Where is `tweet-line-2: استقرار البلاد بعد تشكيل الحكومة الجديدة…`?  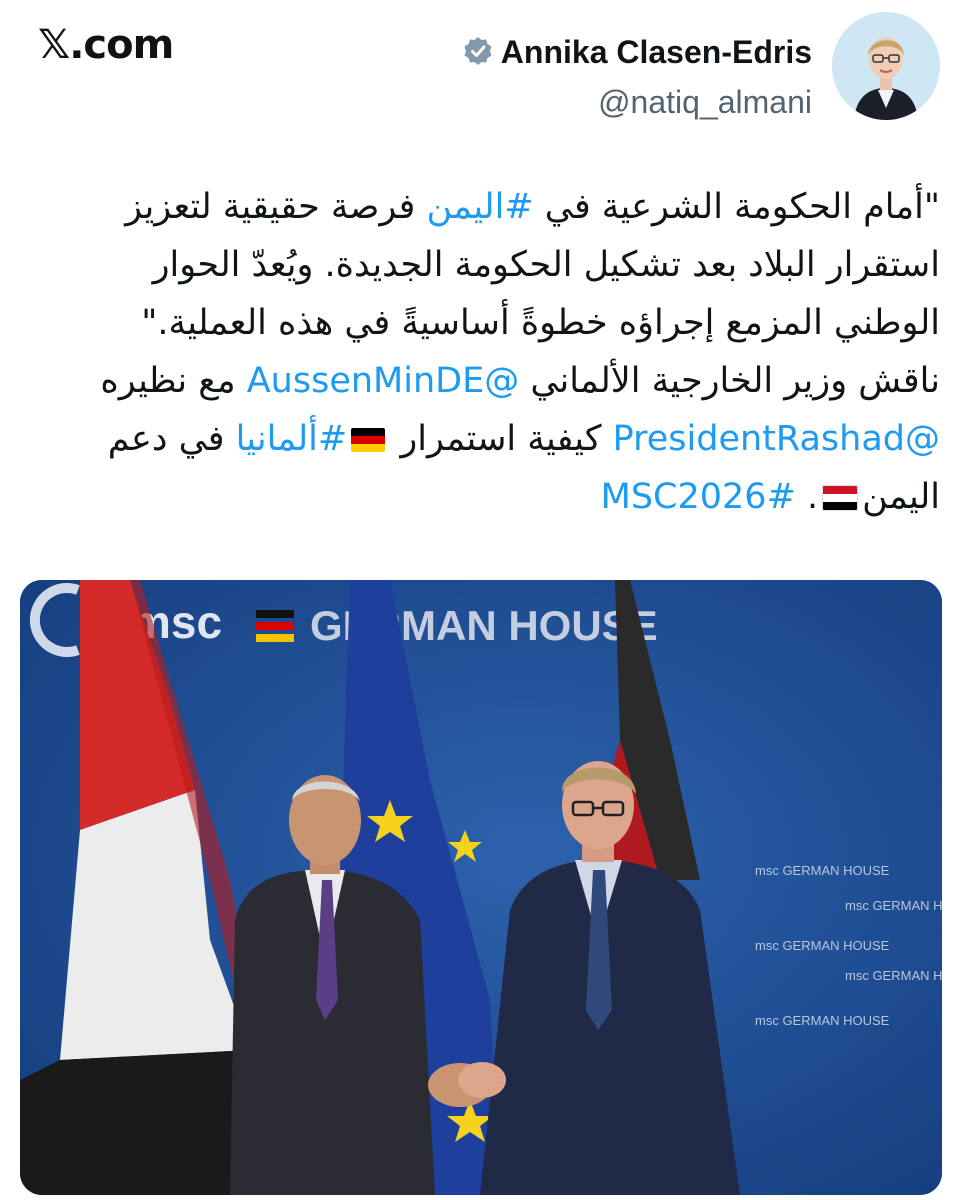 tweet-line-2: استقرار البلاد بعد تشكيل الحكومة الجديدة… is located at coordinates (546, 265).